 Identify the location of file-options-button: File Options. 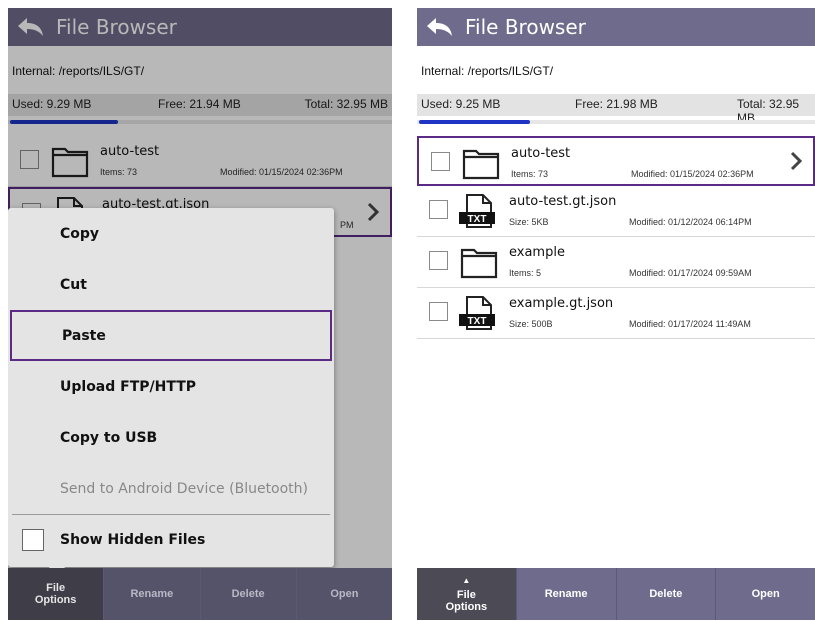
(56, 594).